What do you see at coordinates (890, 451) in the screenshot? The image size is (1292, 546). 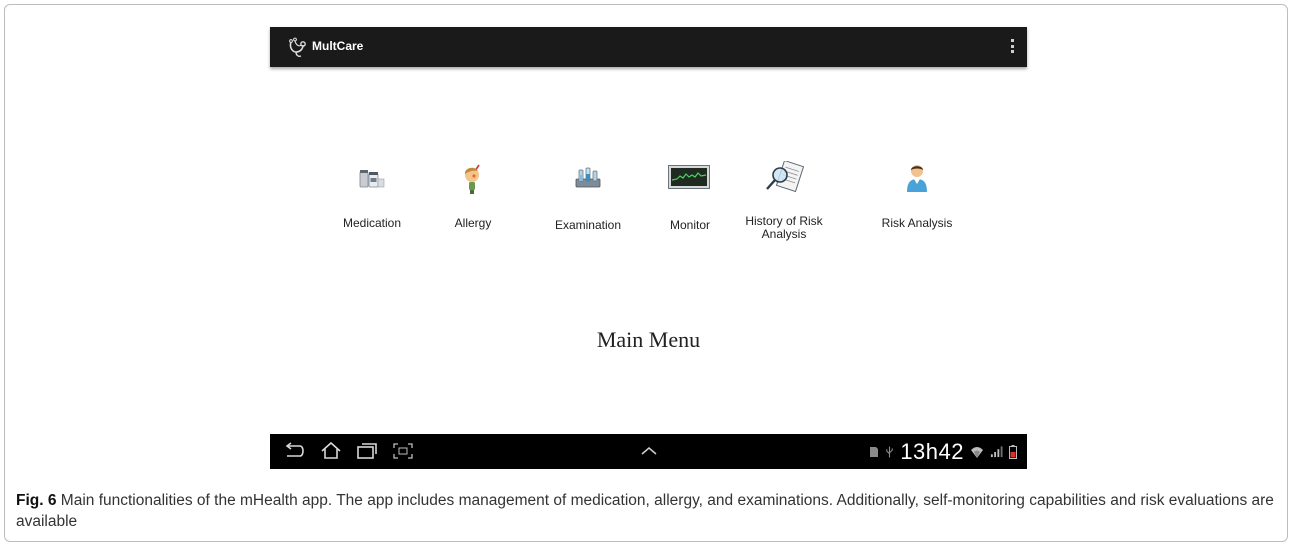 I see `usb-icon` at bounding box center [890, 451].